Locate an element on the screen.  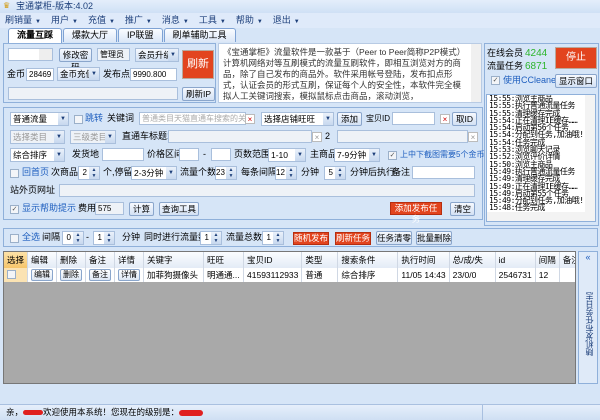
concurrent-stepper: 1 ▲ ▼ is located at coordinates (211, 238).